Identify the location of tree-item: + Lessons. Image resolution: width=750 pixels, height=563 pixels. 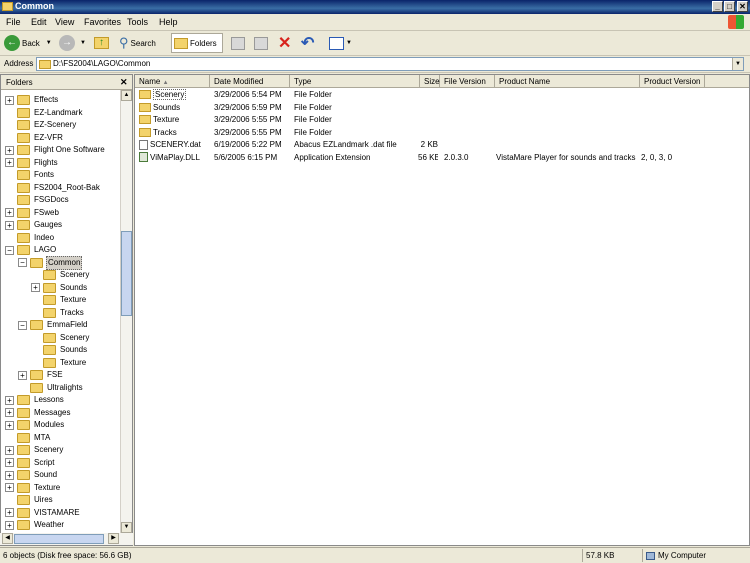
(35, 400).